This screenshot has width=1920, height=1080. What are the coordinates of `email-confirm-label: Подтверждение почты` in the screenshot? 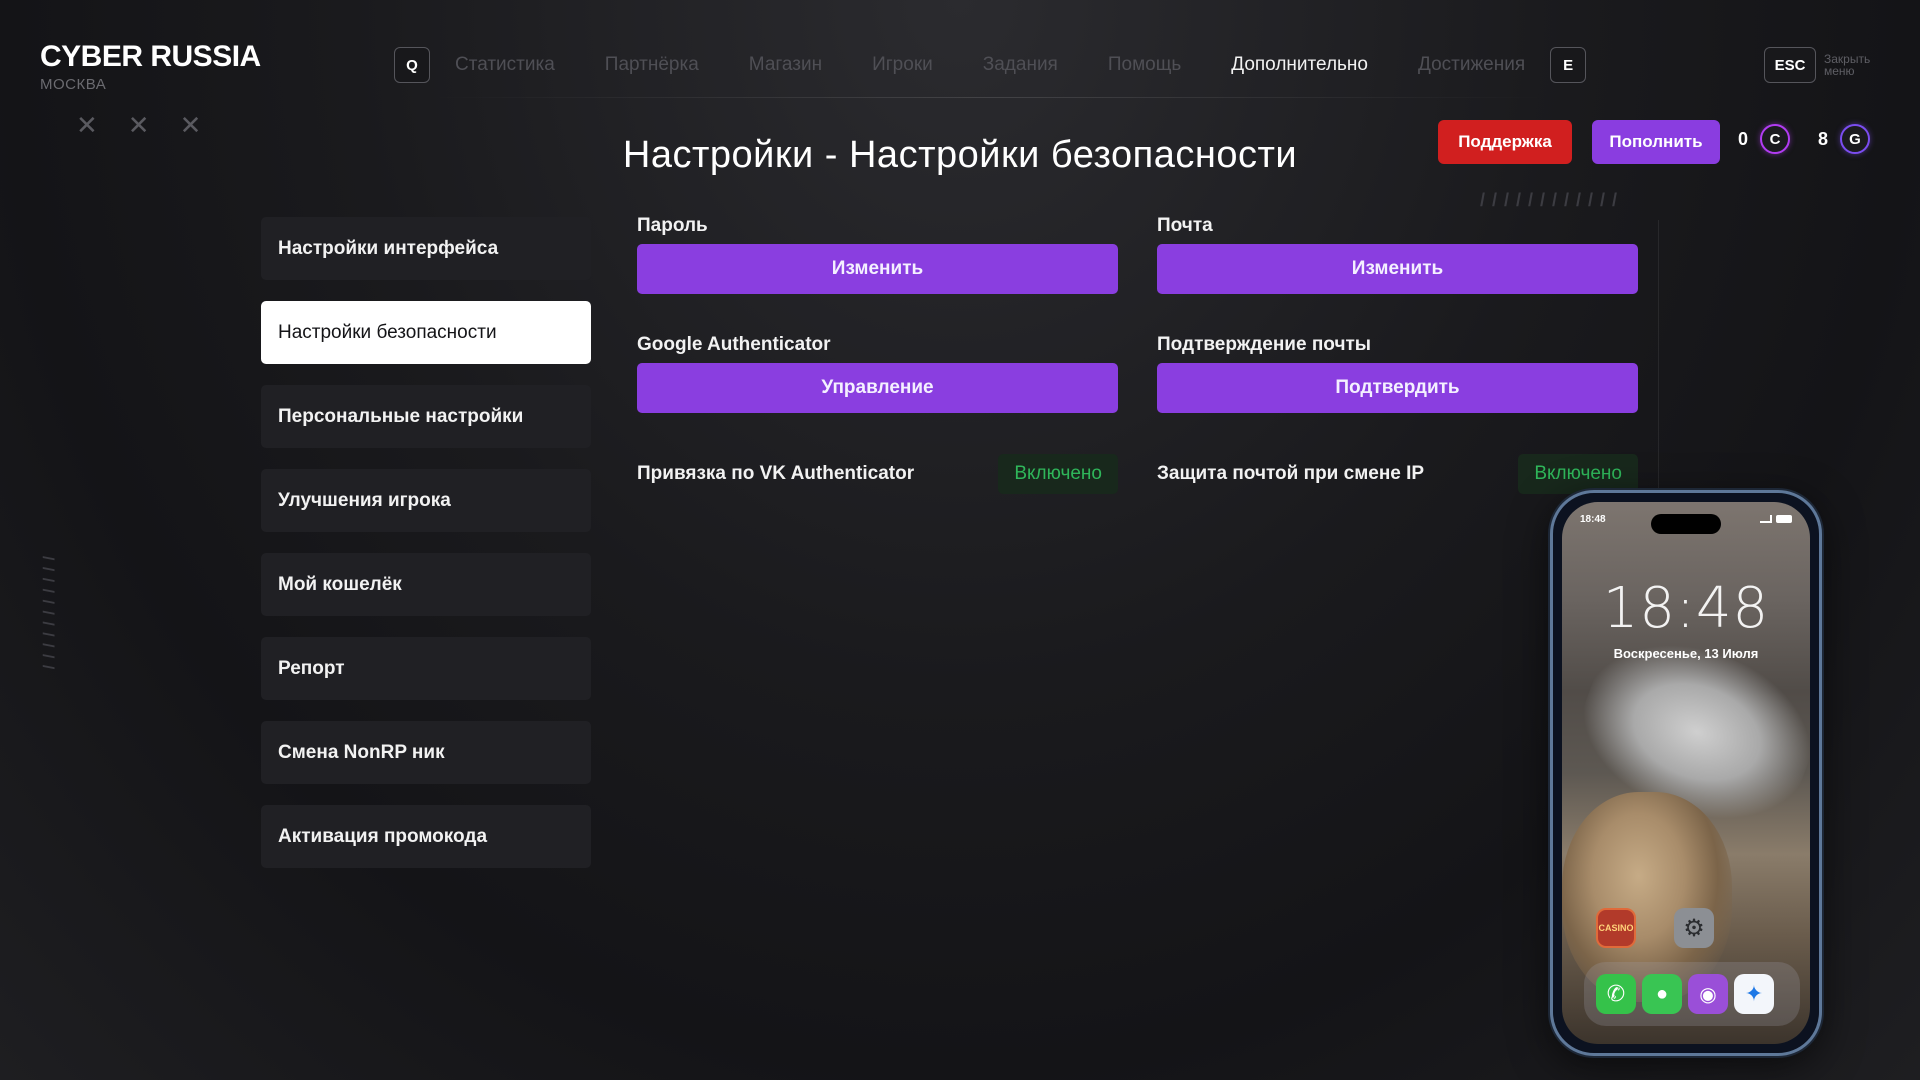 It's located at (1264, 344).